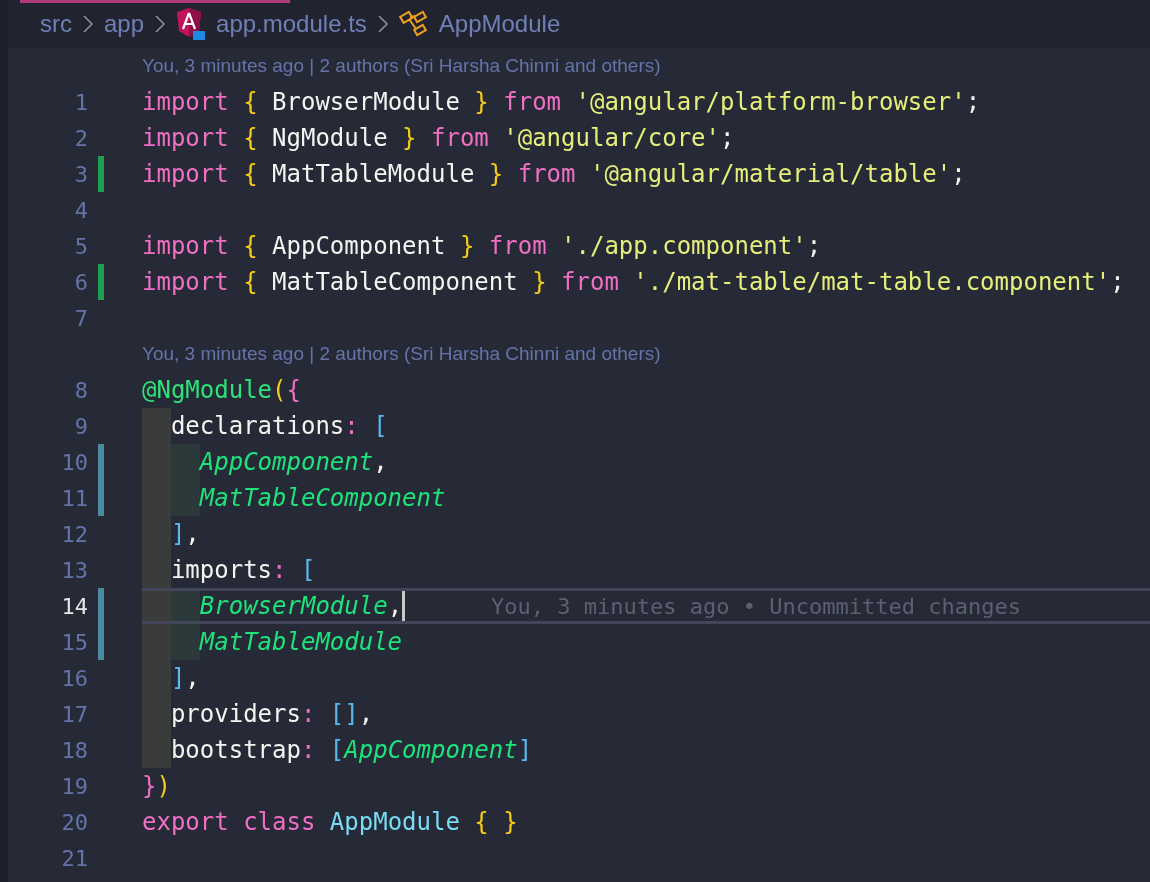 This screenshot has width=1150, height=882. What do you see at coordinates (413, 24) in the screenshot?
I see `module-symbol-icon` at bounding box center [413, 24].